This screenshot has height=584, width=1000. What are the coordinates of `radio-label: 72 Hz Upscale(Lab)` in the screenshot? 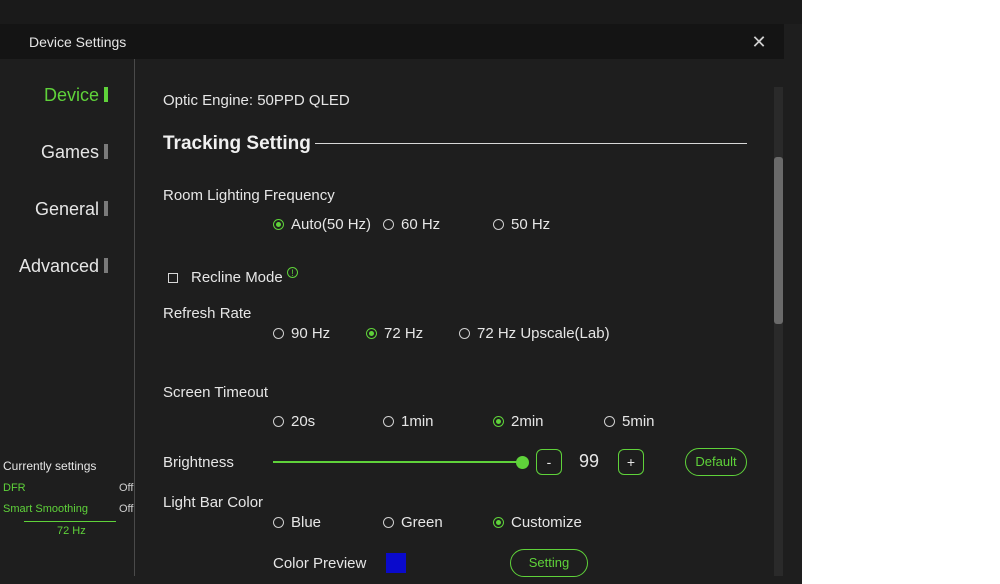 It's located at (543, 333).